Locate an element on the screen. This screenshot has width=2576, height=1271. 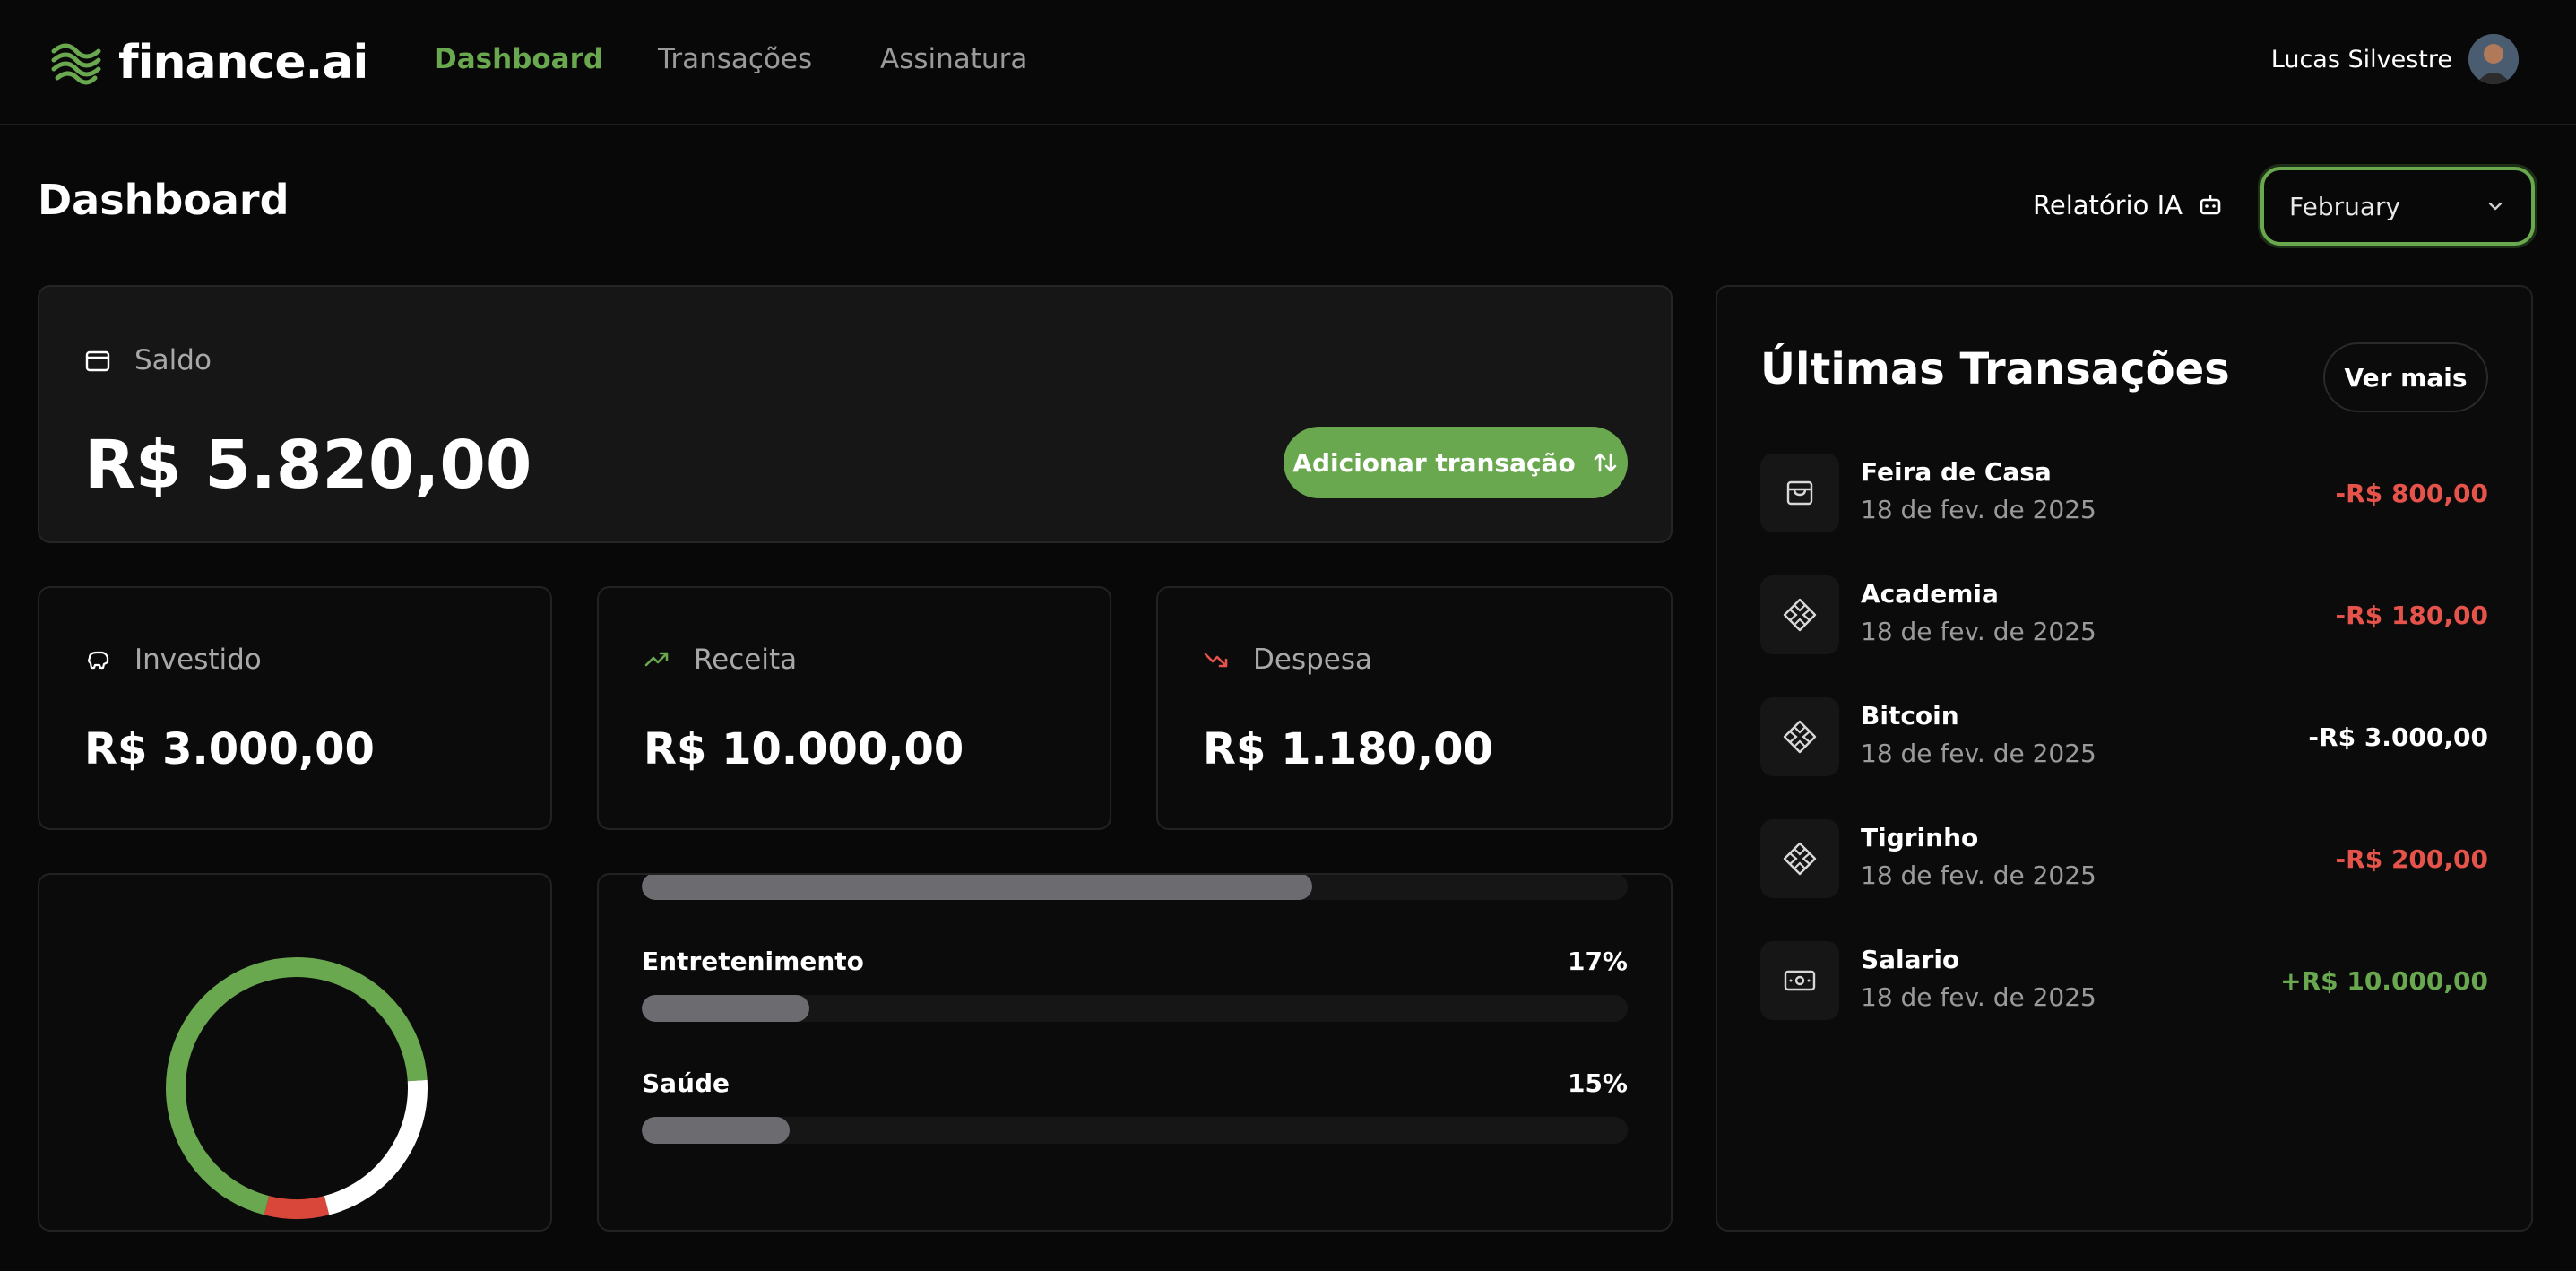
add-transaction-button: Adicionar transação is located at coordinates (1456, 463).